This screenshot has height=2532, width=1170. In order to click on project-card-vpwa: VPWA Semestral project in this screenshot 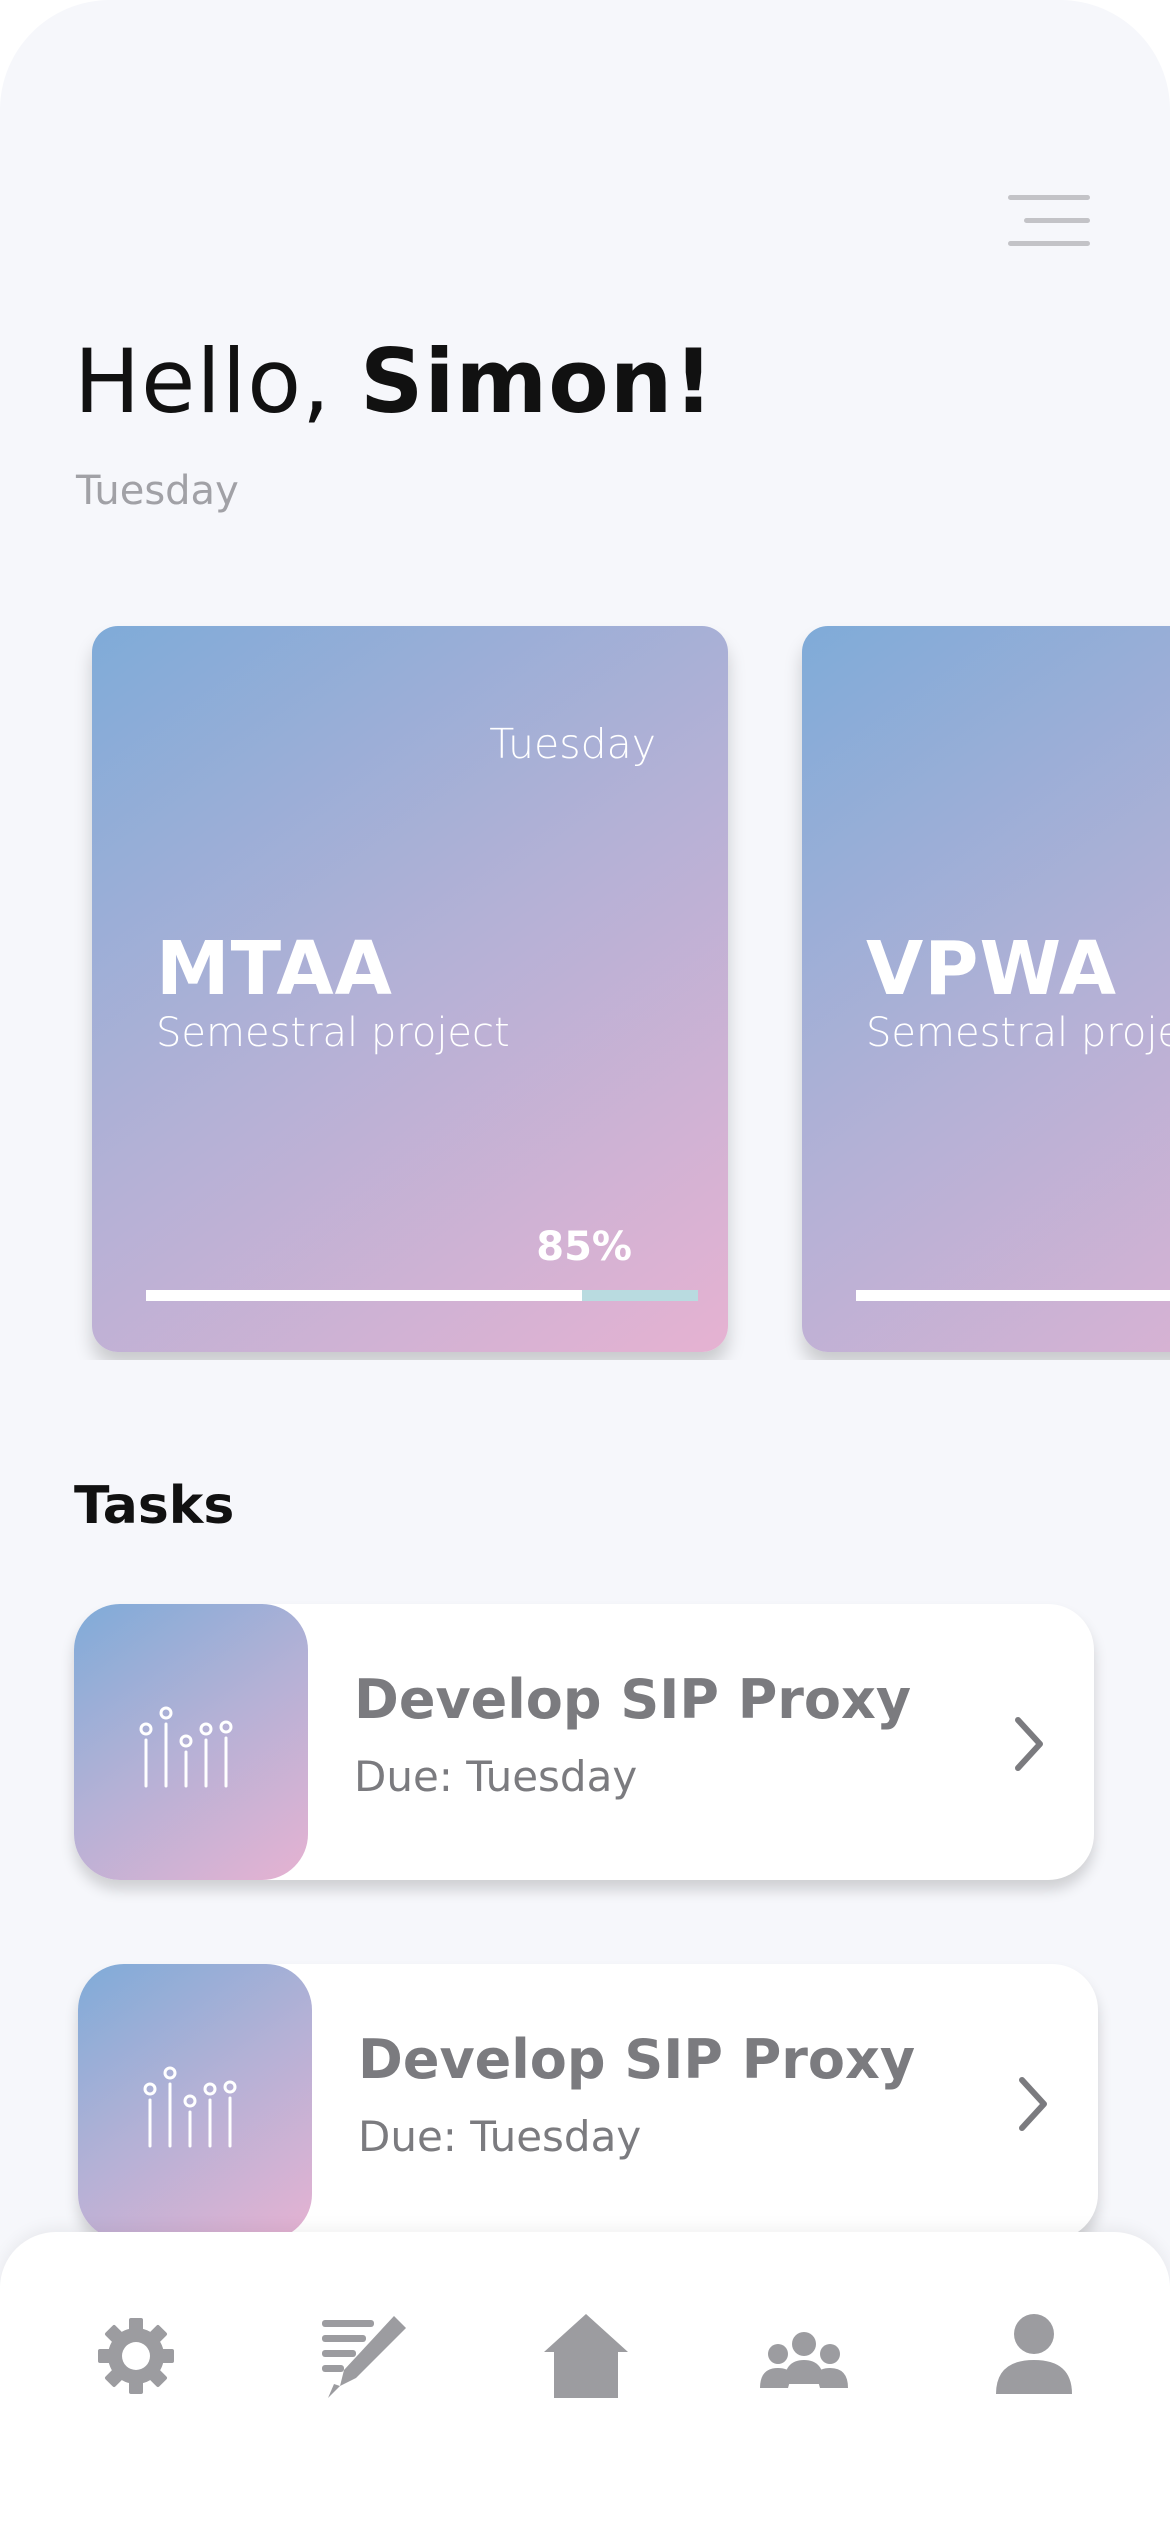, I will do `click(986, 989)`.